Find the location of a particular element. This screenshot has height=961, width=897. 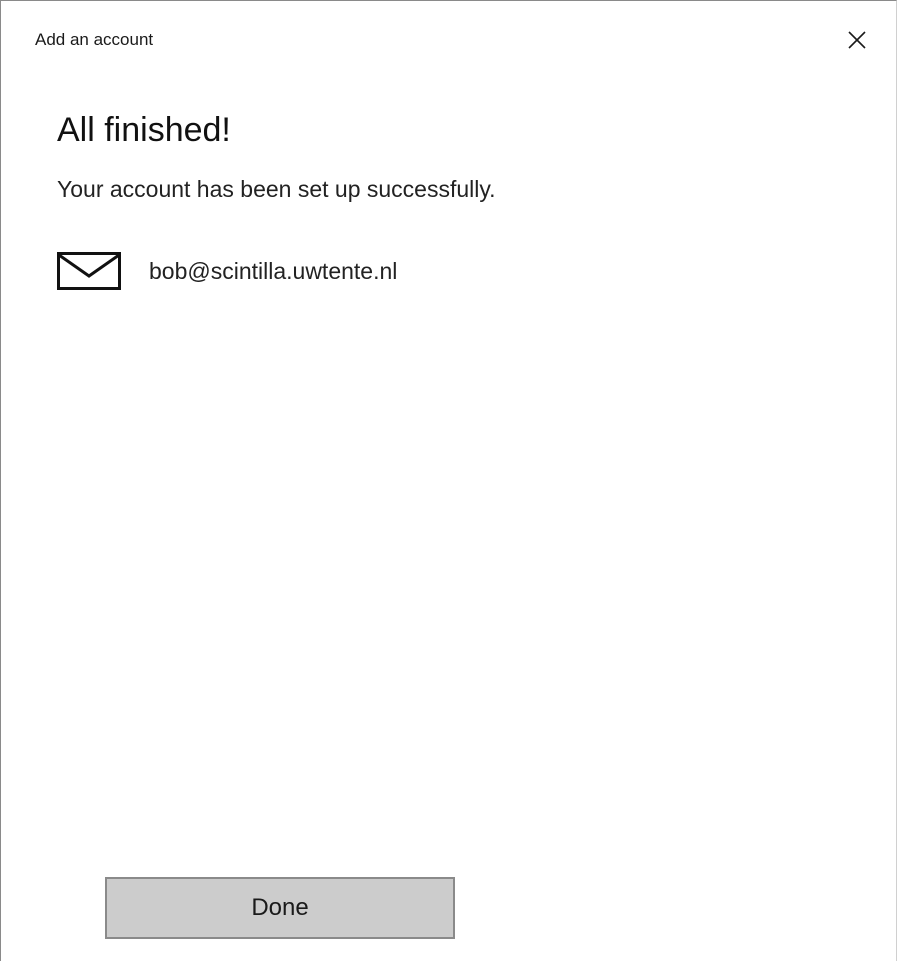

title-bar: Add an account is located at coordinates (448, 40).